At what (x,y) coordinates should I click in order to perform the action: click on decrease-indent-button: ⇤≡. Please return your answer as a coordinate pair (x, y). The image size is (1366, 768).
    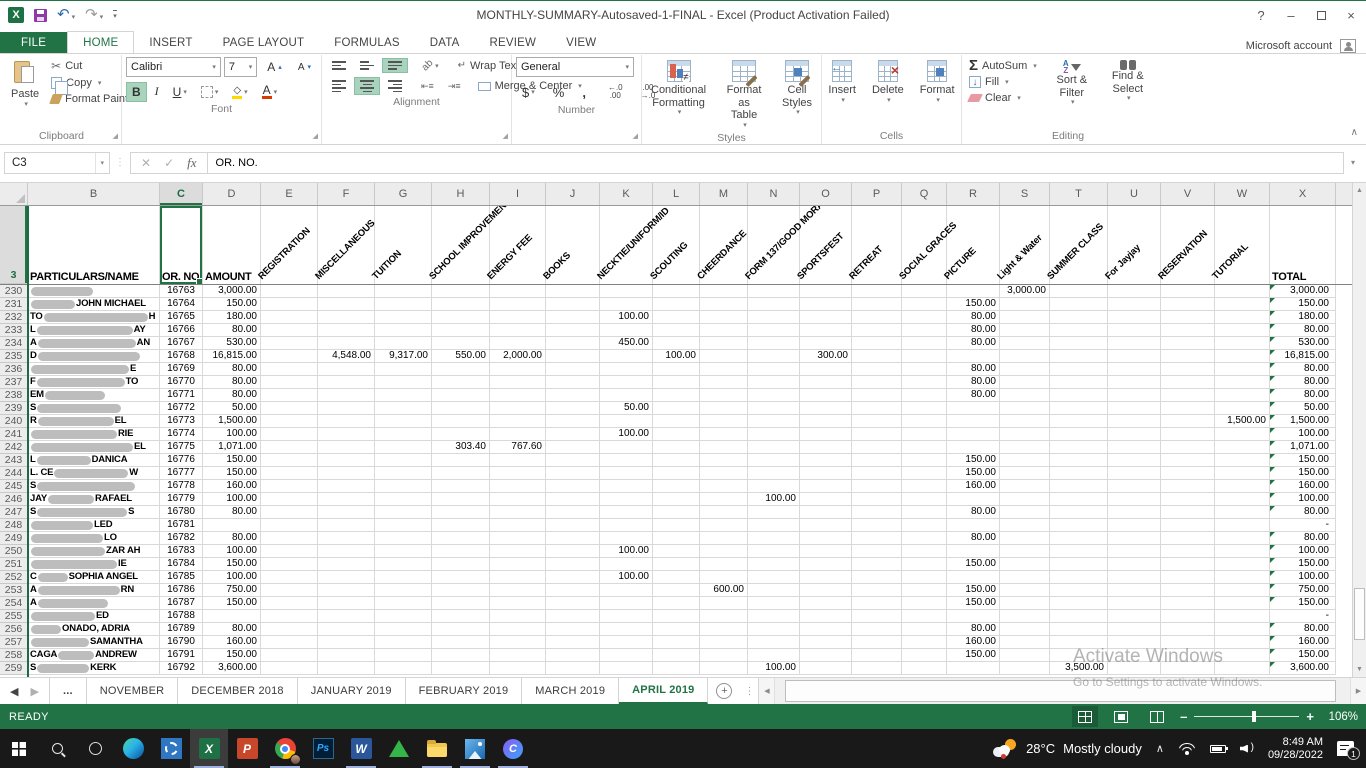
    Looking at the image, I should click on (427, 86).